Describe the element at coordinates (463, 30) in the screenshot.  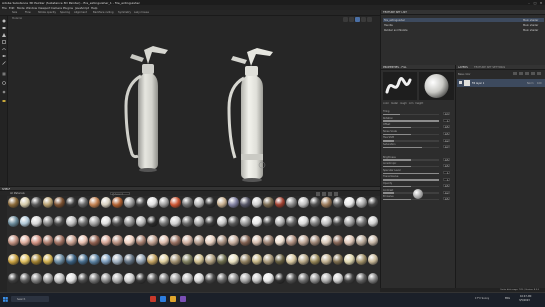
I see `texture-set-row: Rubber and Nozzle Main shader` at that location.